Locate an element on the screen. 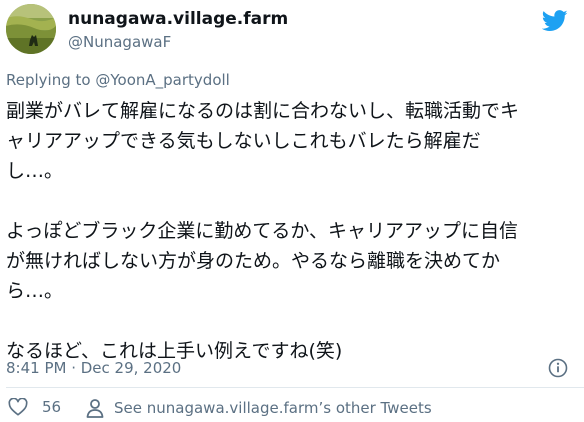 The height and width of the screenshot is (422, 584). tweet-line: よっぽどブラック企業に勤めてるか、キャリアアップに自信 is located at coordinates (262, 231).